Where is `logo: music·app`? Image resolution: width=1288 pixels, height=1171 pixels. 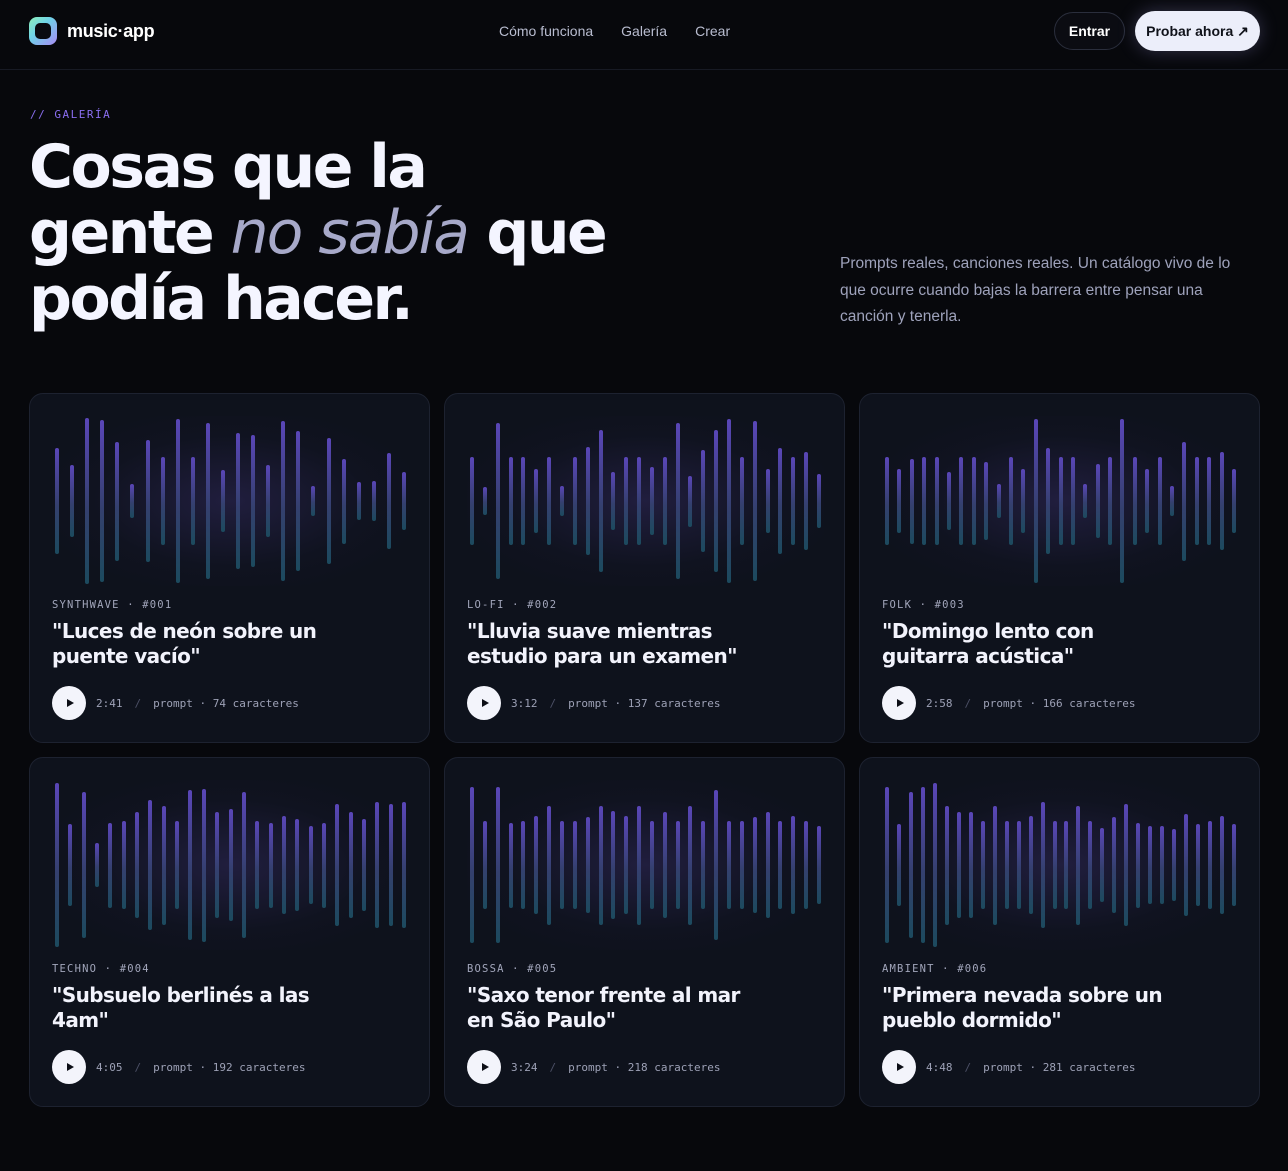
logo: music·app is located at coordinates (92, 31).